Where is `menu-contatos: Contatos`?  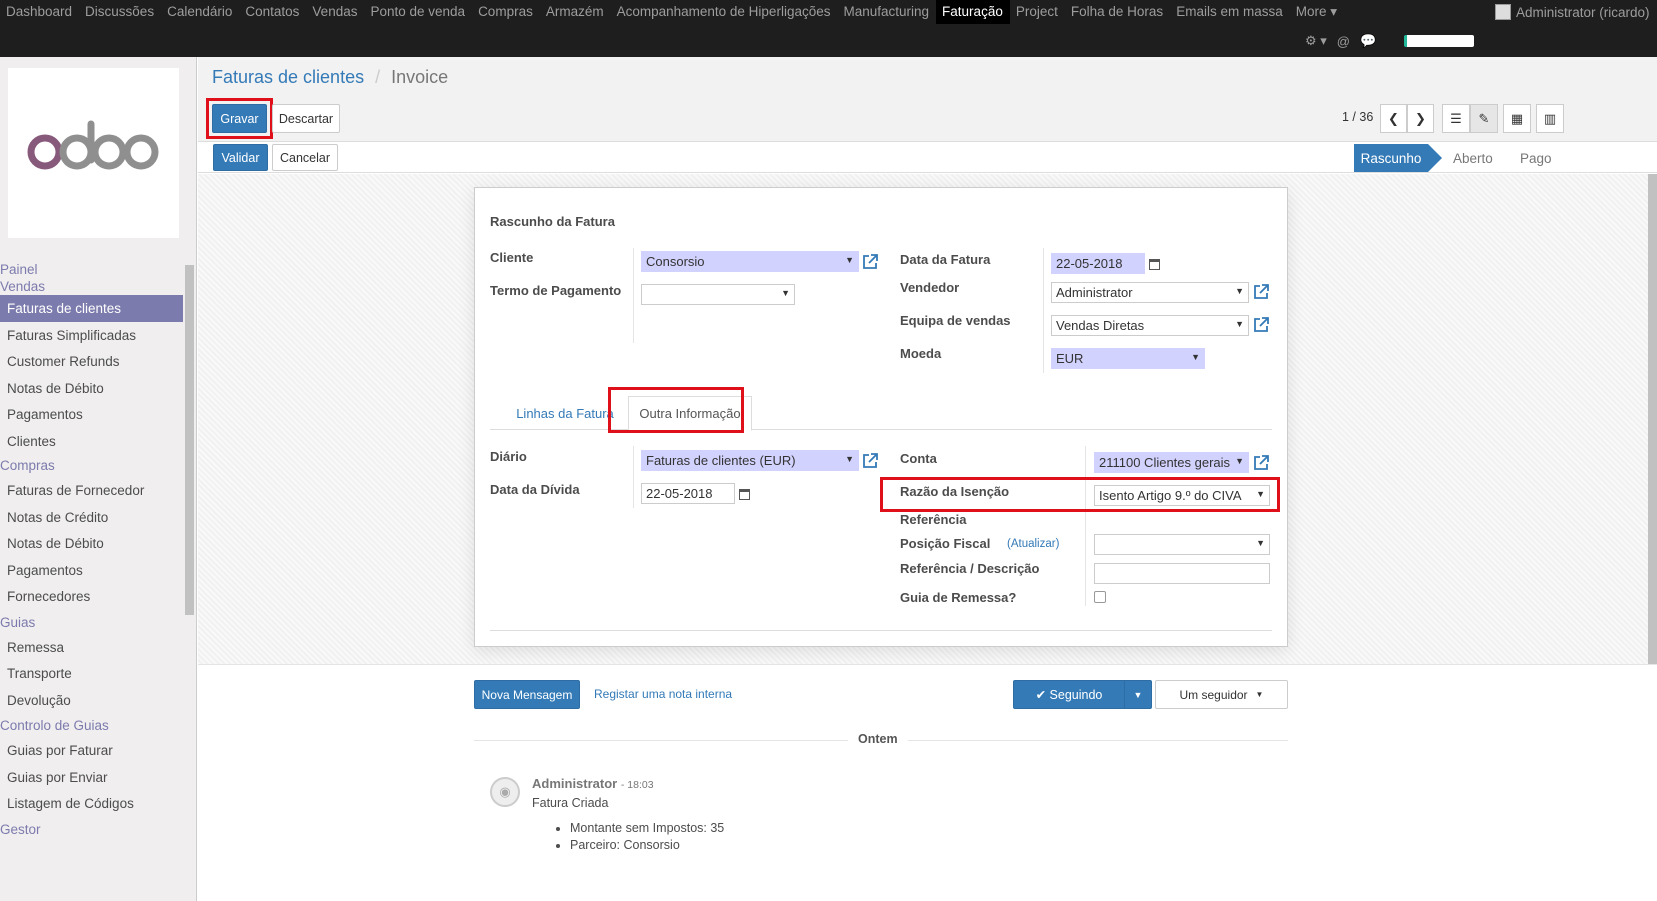
menu-contatos: Contatos is located at coordinates (272, 12).